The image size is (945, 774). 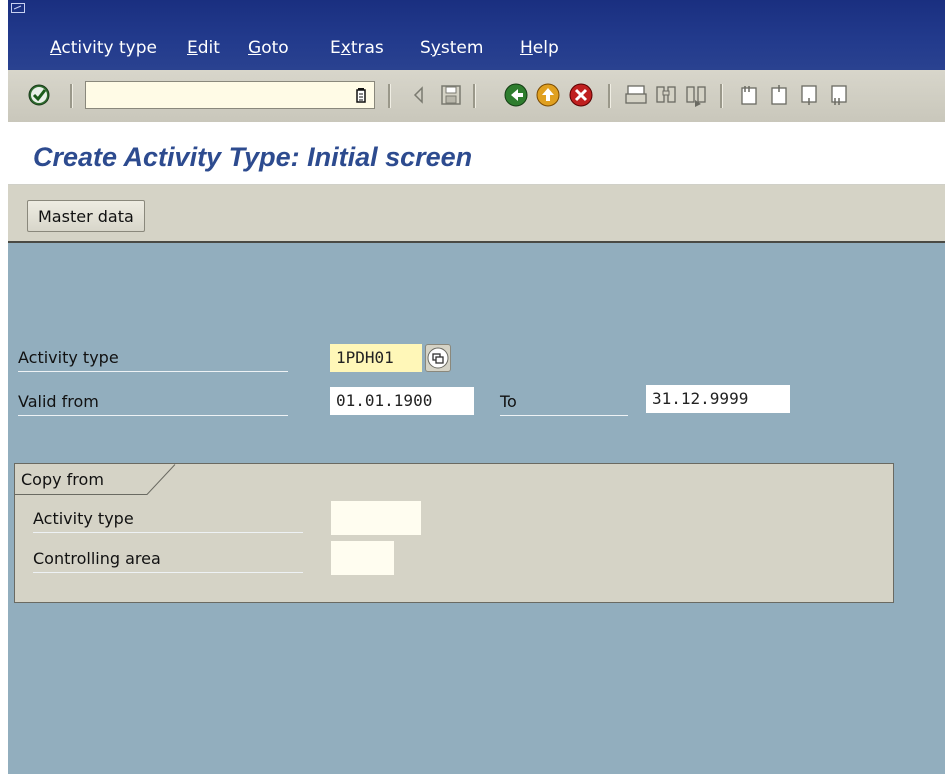 I want to click on command-field-icon, so click(x=361, y=95).